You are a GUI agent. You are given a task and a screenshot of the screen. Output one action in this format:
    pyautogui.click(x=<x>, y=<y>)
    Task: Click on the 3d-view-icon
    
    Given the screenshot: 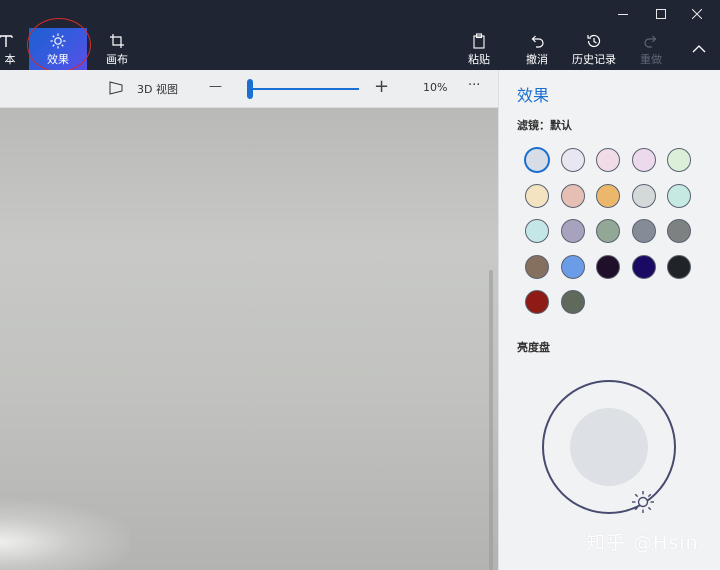 What is the action you would take?
    pyautogui.click(x=116, y=88)
    